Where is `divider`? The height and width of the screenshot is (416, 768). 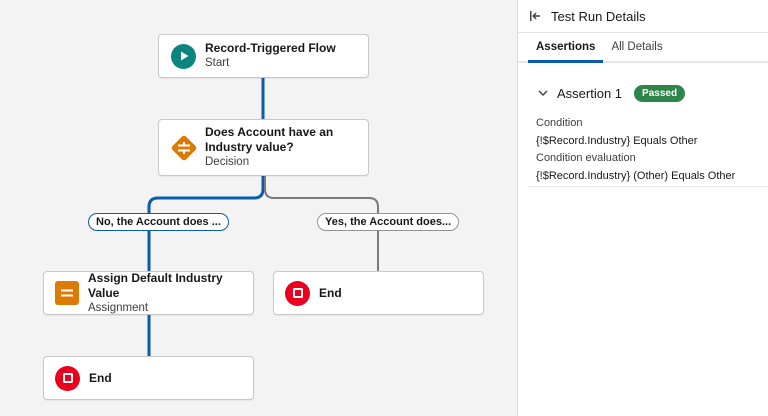 divider is located at coordinates (648, 186).